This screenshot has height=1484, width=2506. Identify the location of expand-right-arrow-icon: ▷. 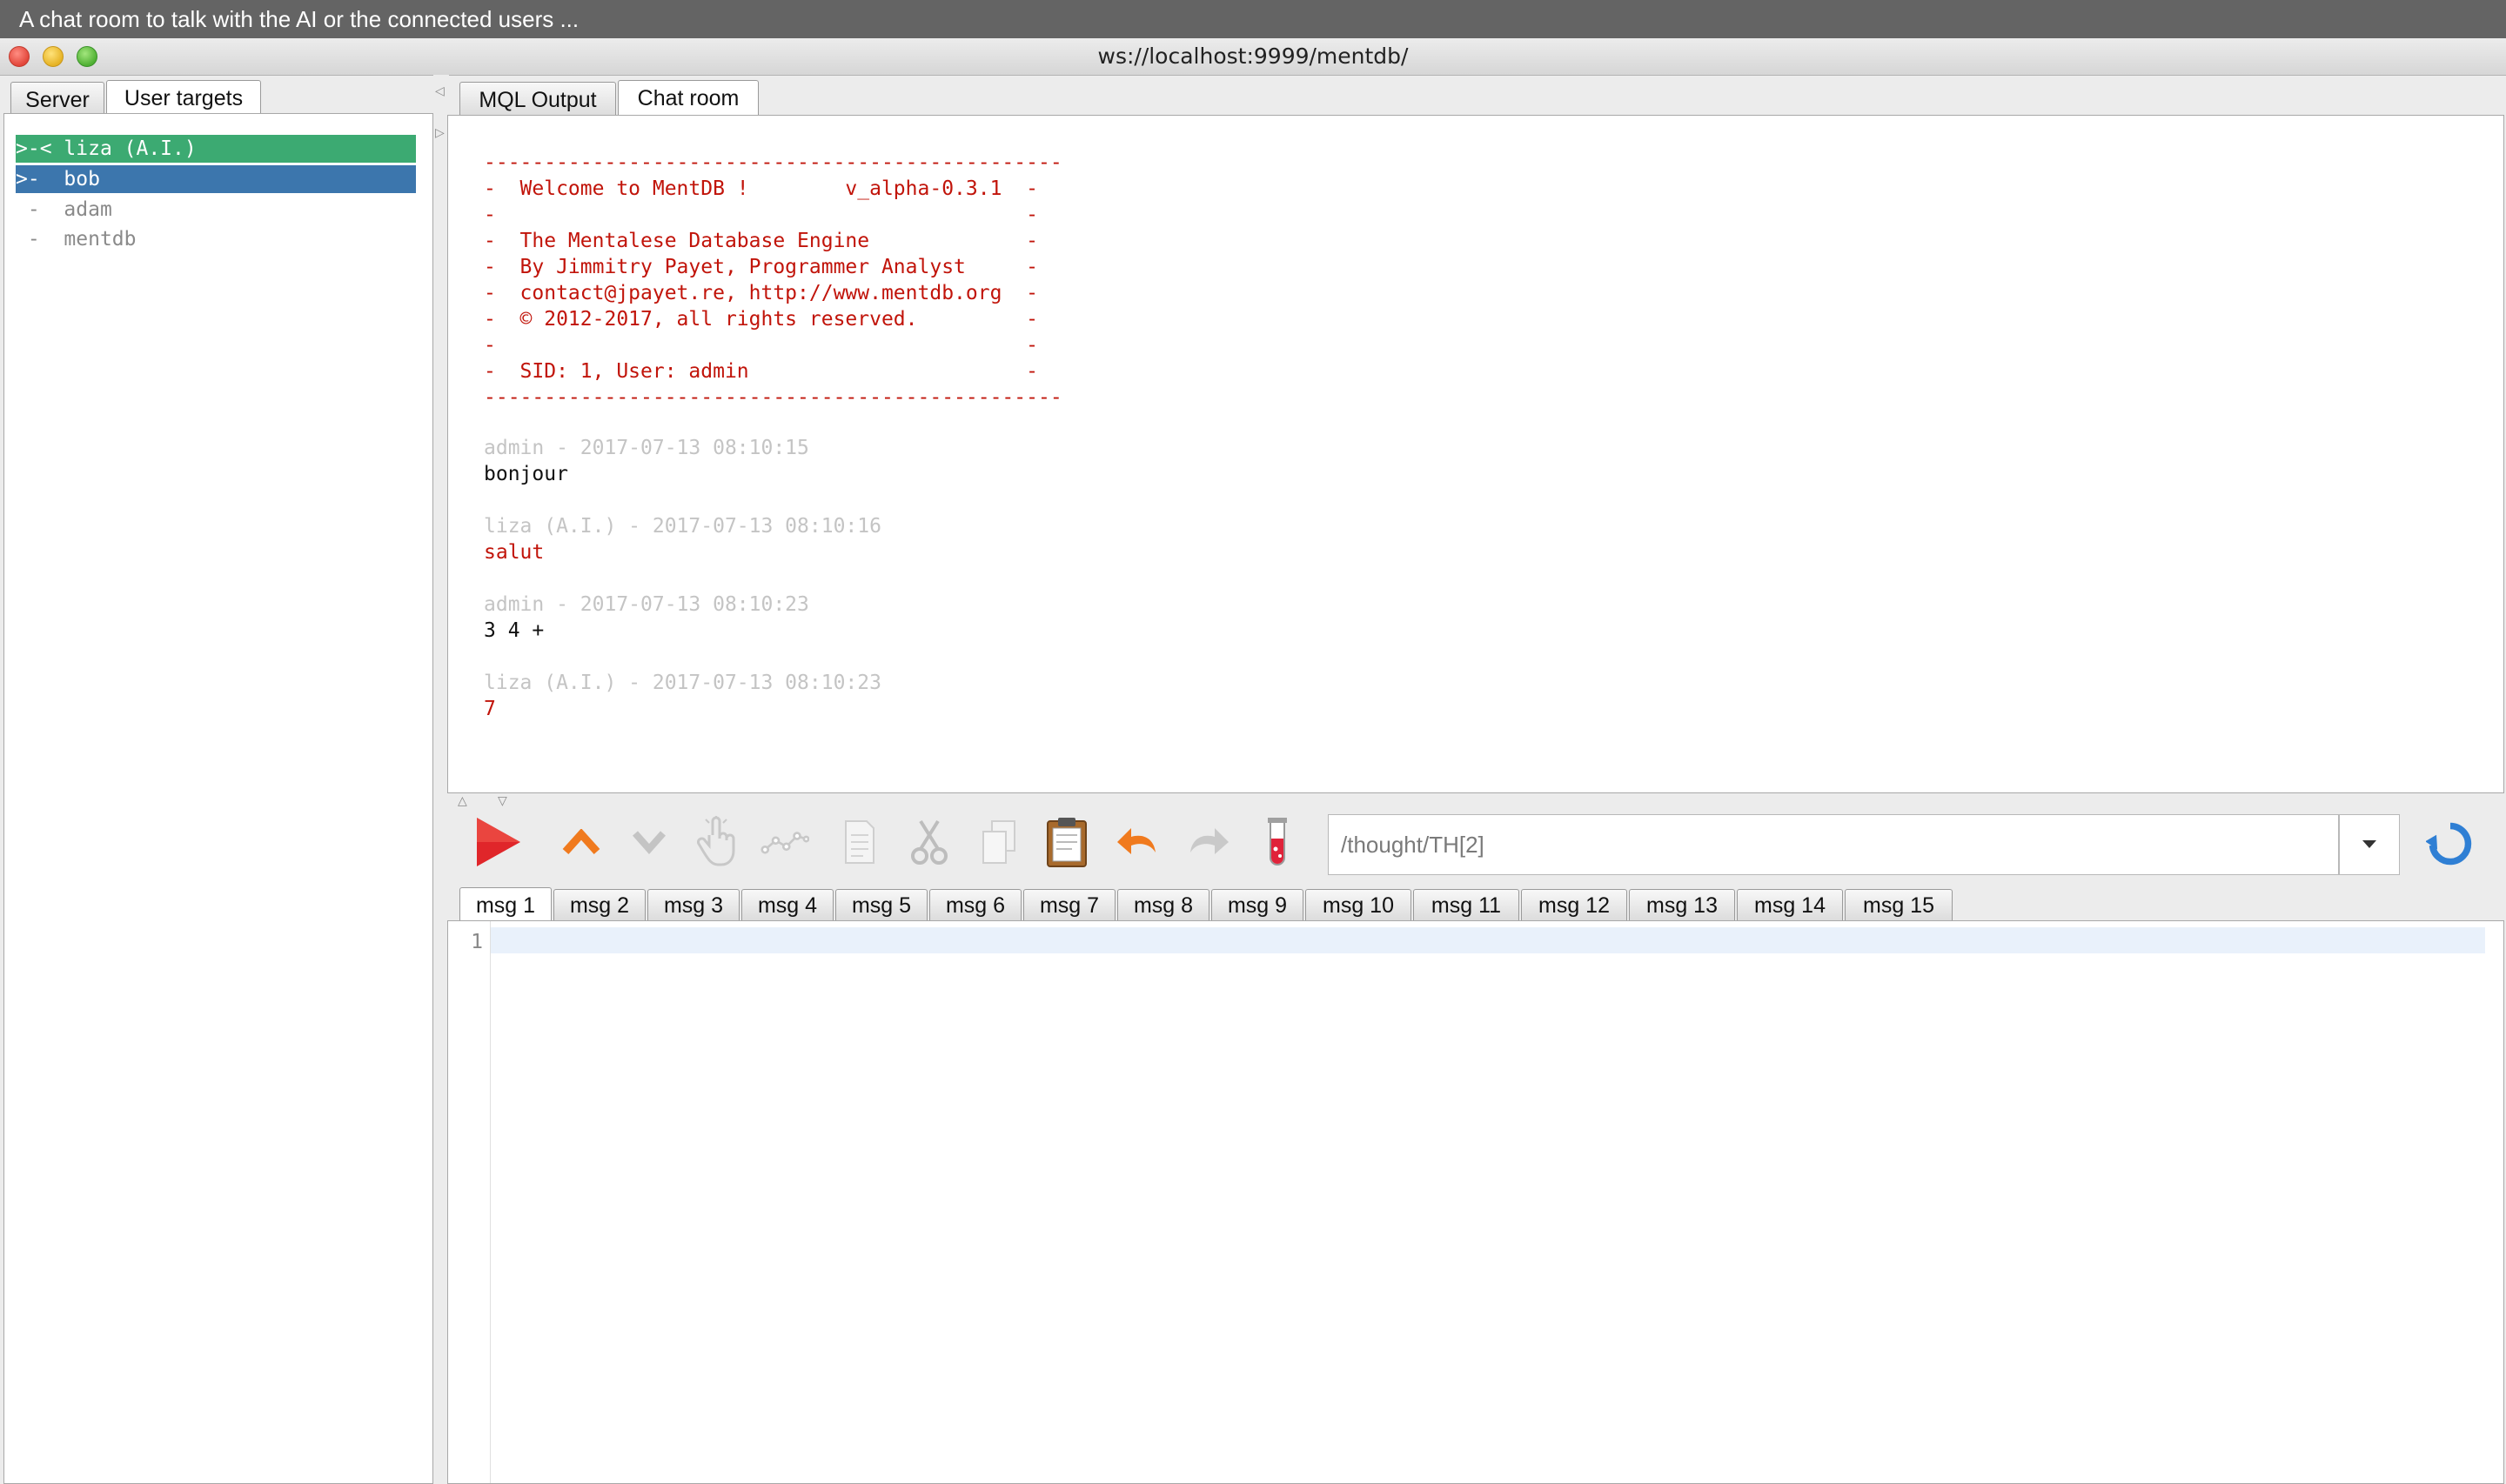
(440, 132).